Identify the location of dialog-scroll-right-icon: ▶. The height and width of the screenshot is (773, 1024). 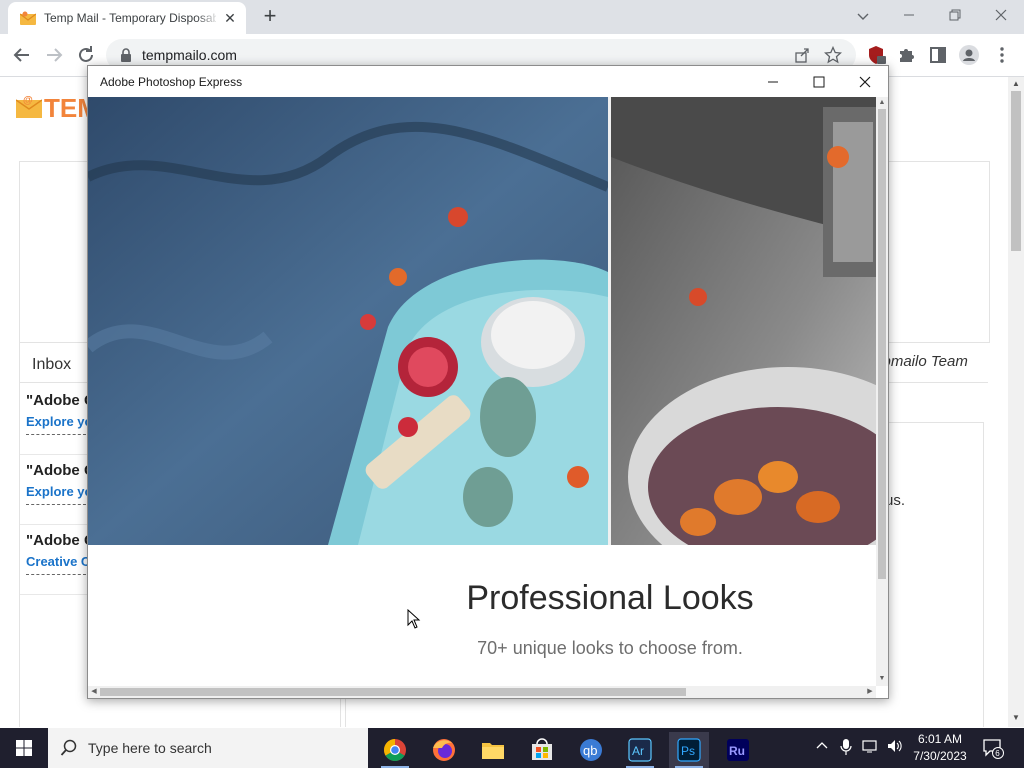
(870, 692).